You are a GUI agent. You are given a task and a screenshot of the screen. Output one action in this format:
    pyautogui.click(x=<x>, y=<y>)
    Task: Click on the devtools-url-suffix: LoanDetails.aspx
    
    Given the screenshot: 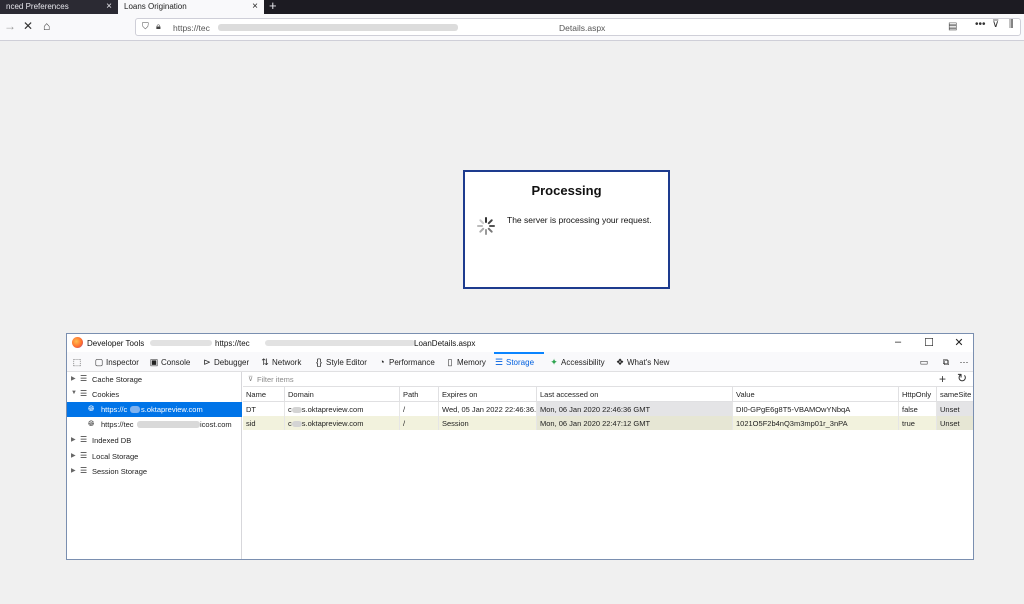 What is the action you would take?
    pyautogui.click(x=445, y=343)
    